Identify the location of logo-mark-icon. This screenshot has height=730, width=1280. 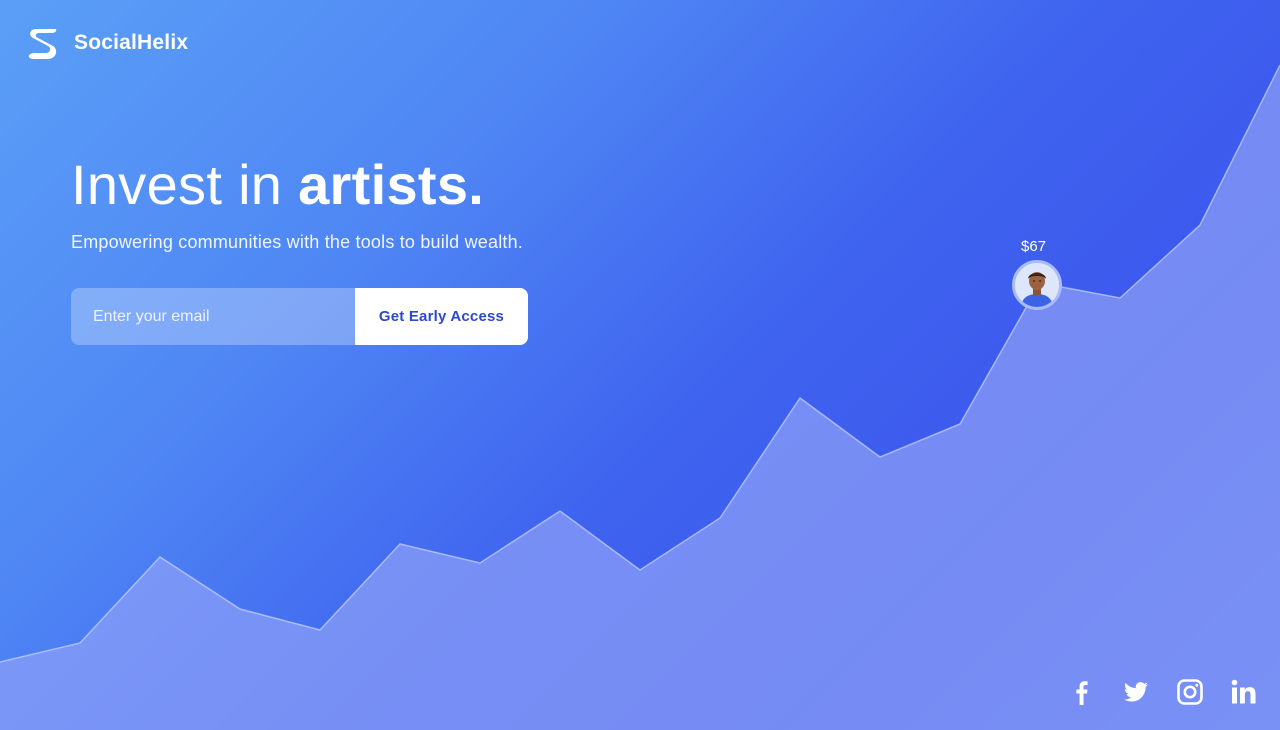
(42, 44).